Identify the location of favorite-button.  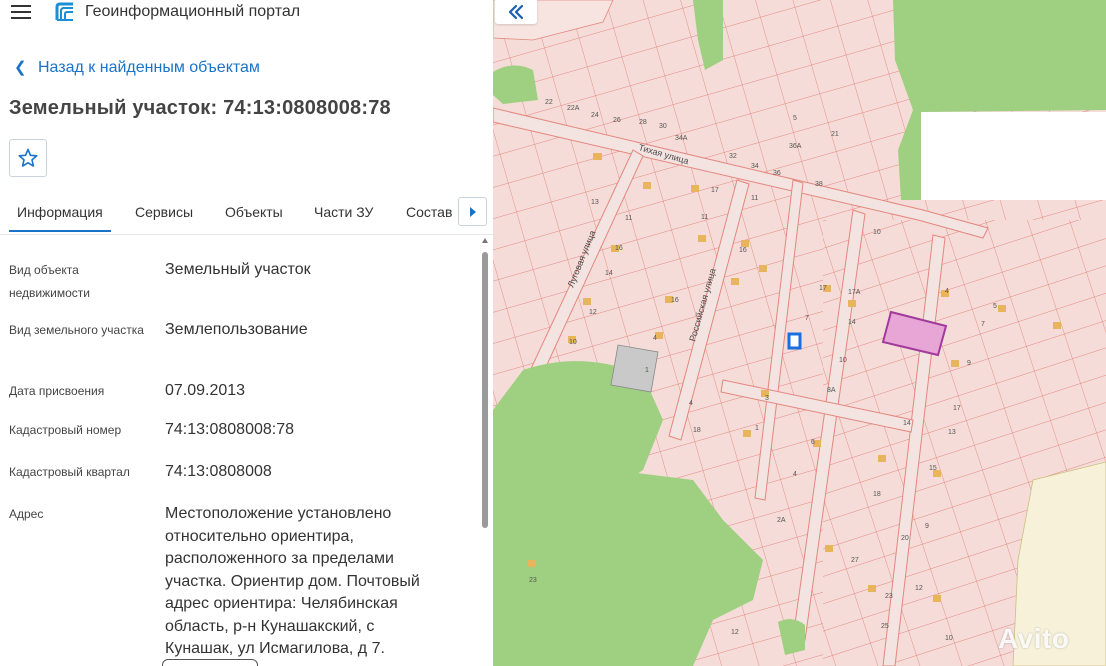
(28, 158).